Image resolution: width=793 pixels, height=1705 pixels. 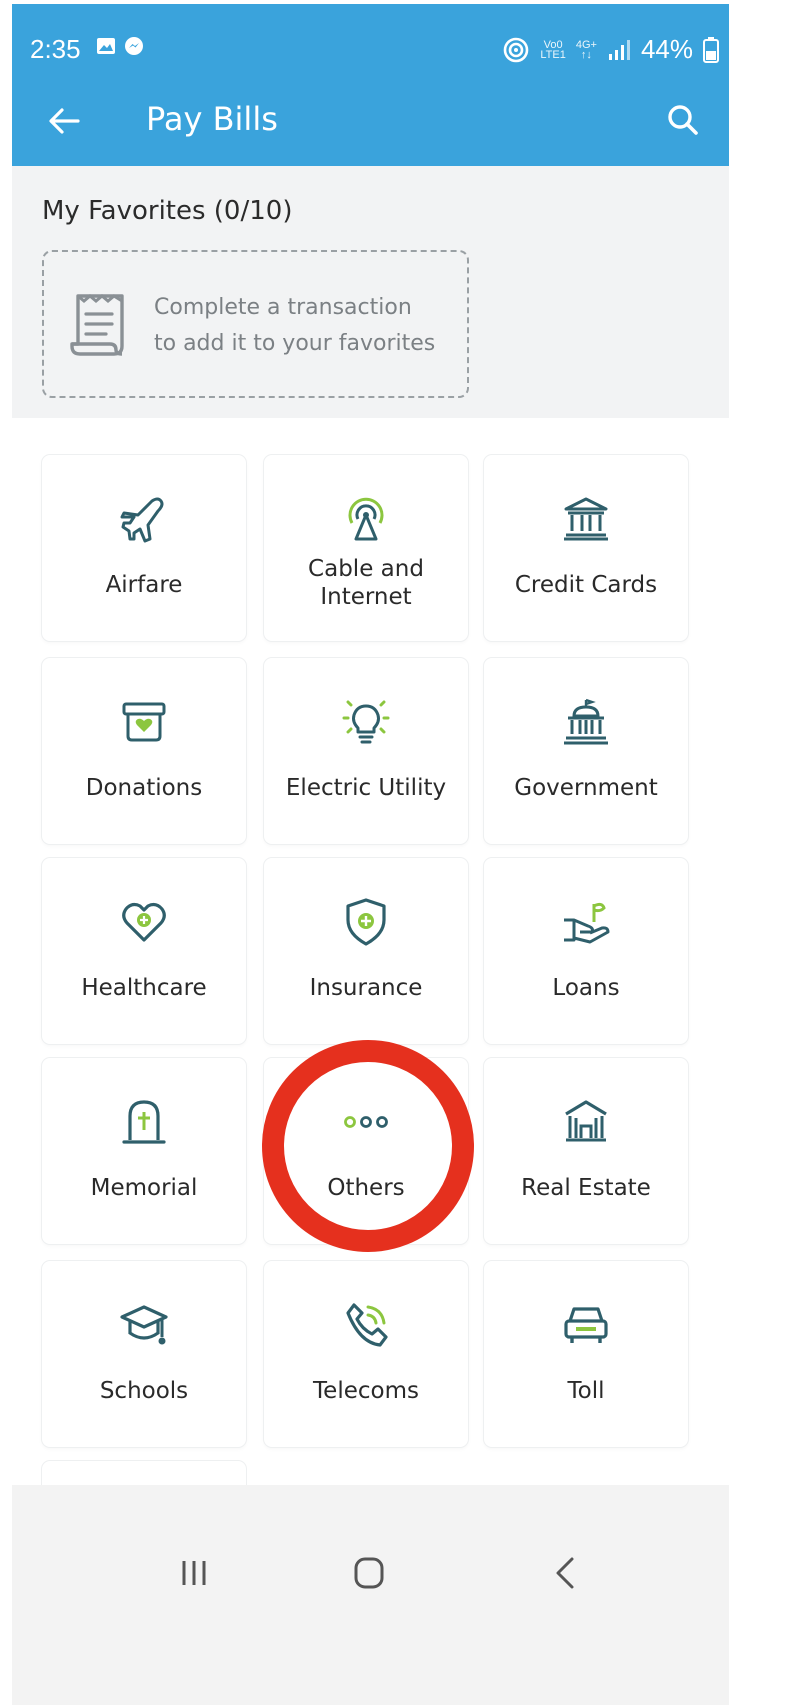 What do you see at coordinates (666, 49) in the screenshot?
I see `battery-percent: 44%` at bounding box center [666, 49].